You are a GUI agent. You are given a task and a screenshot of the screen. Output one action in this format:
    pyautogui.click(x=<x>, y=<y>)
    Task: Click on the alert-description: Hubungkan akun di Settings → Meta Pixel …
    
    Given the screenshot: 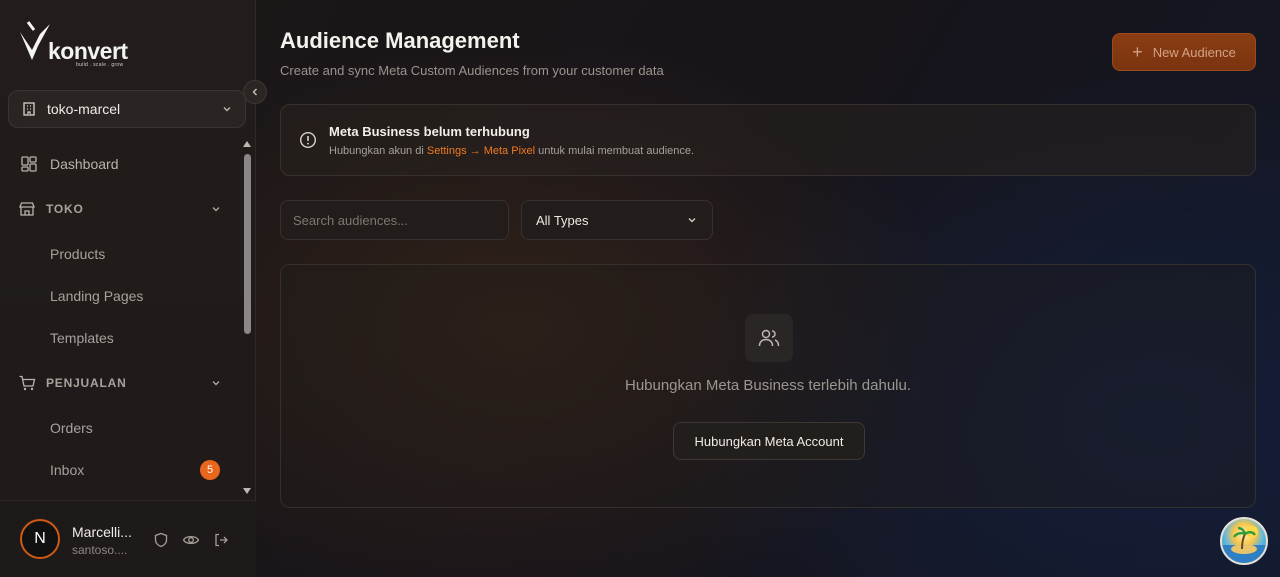 What is the action you would take?
    pyautogui.click(x=511, y=151)
    